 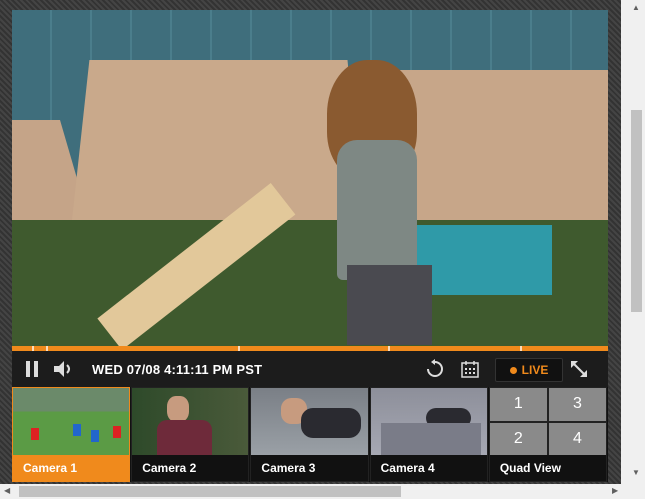 I want to click on camera-4-thumb: Camera 4, so click(x=428, y=434).